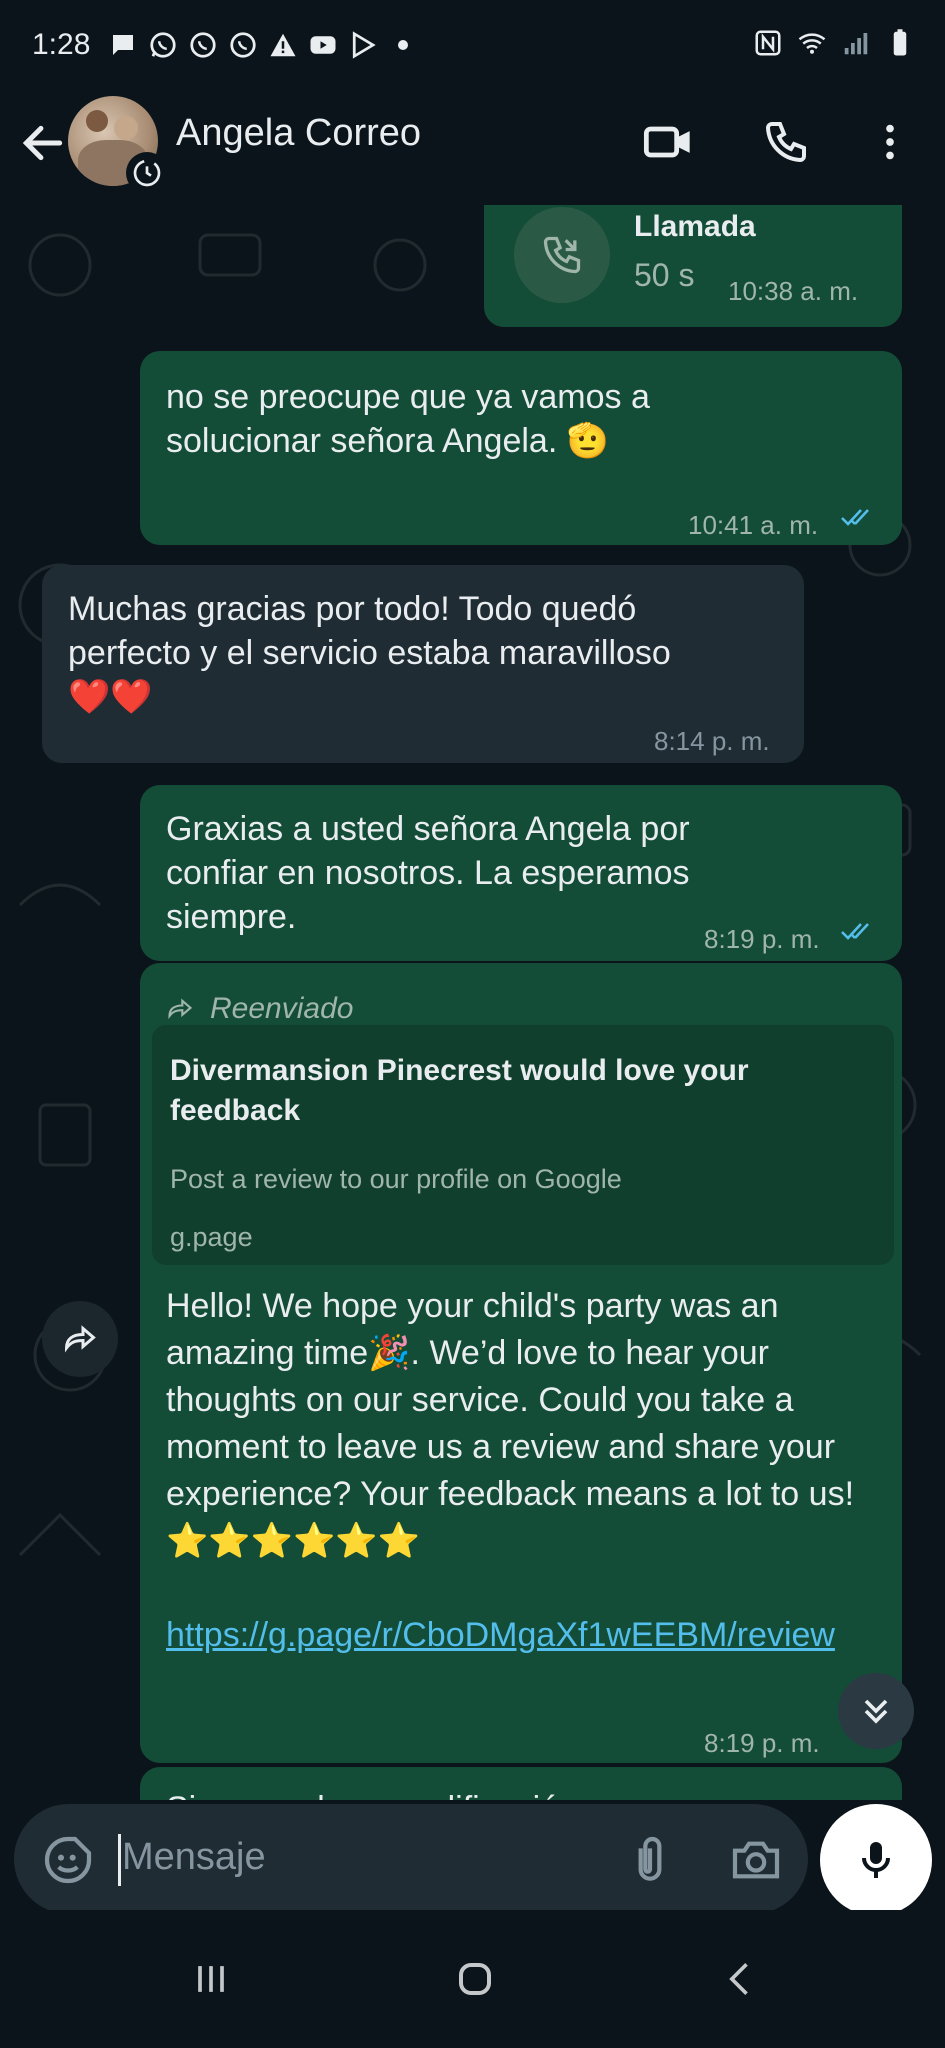 The image size is (945, 2048). I want to click on message-placeholder: Mensaje, so click(194, 1857).